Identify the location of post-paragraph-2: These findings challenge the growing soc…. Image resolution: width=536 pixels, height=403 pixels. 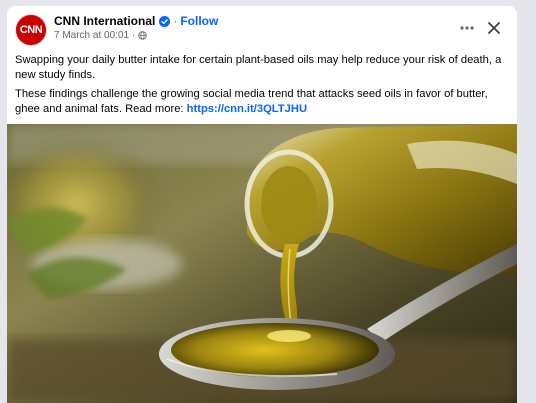
(265, 101).